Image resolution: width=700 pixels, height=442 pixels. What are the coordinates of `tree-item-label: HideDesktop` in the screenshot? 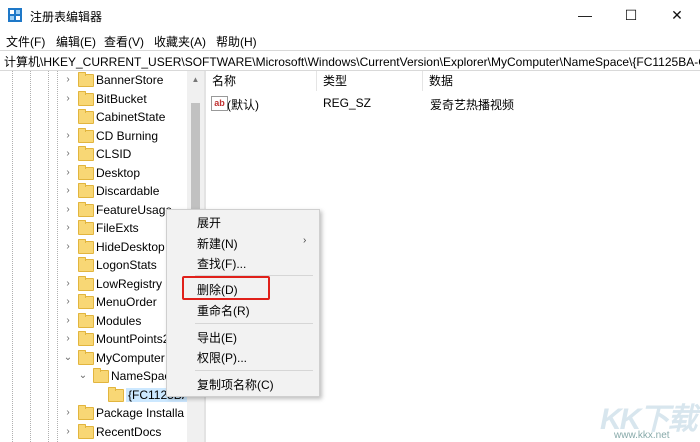 It's located at (130, 246).